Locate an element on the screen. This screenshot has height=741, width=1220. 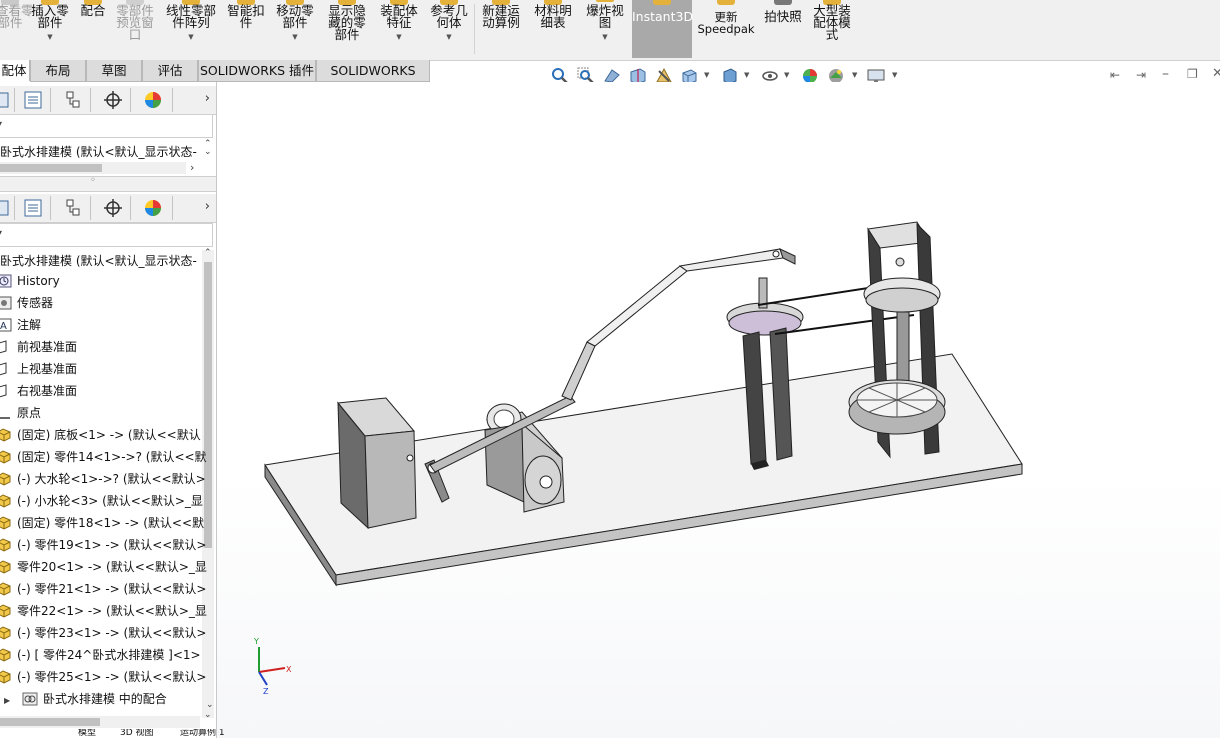
linear-pattern-button: 线性零部 件阵列 ▼ is located at coordinates (191, 29).